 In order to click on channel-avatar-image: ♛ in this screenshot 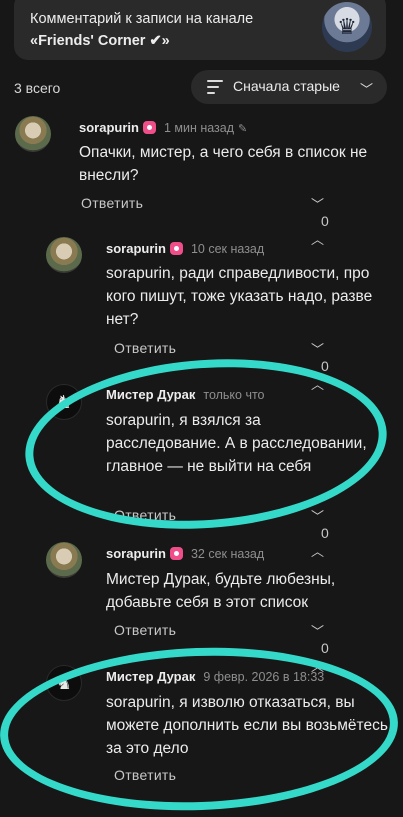, I will do `click(347, 26)`.